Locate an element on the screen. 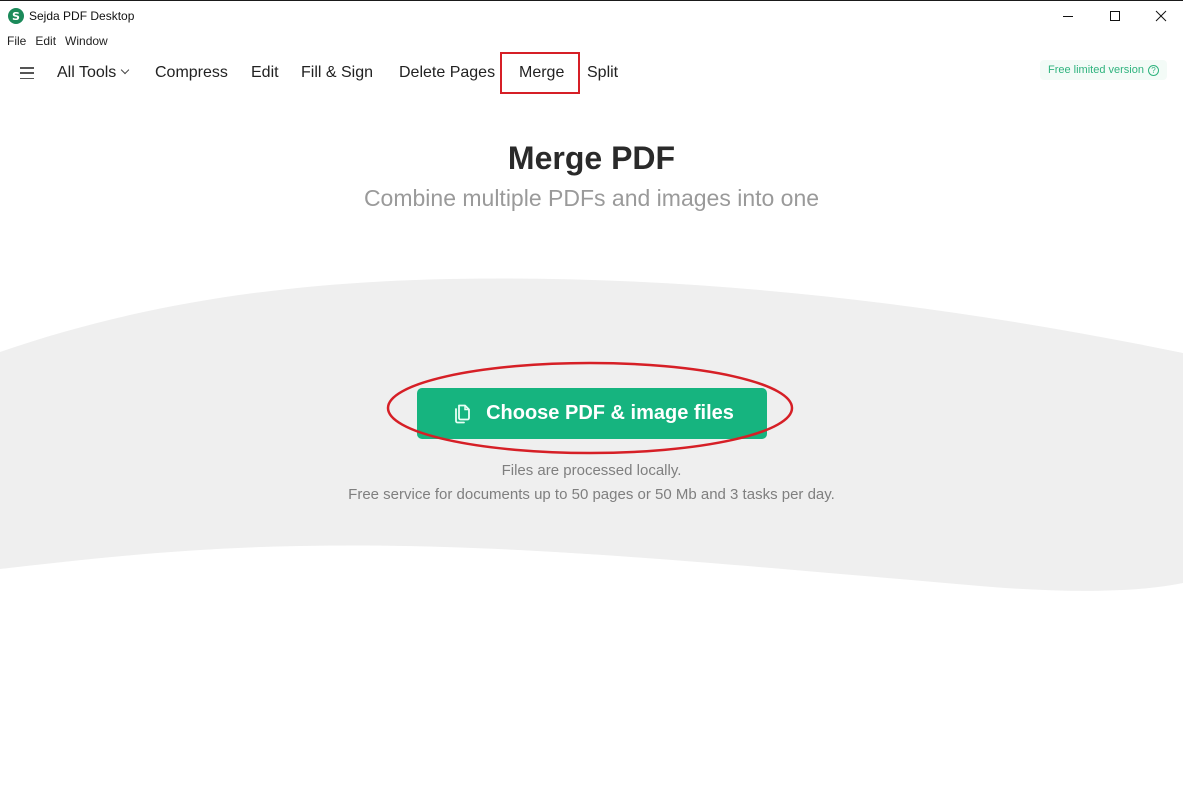 This screenshot has height=790, width=1183. files-icon is located at coordinates (462, 413).